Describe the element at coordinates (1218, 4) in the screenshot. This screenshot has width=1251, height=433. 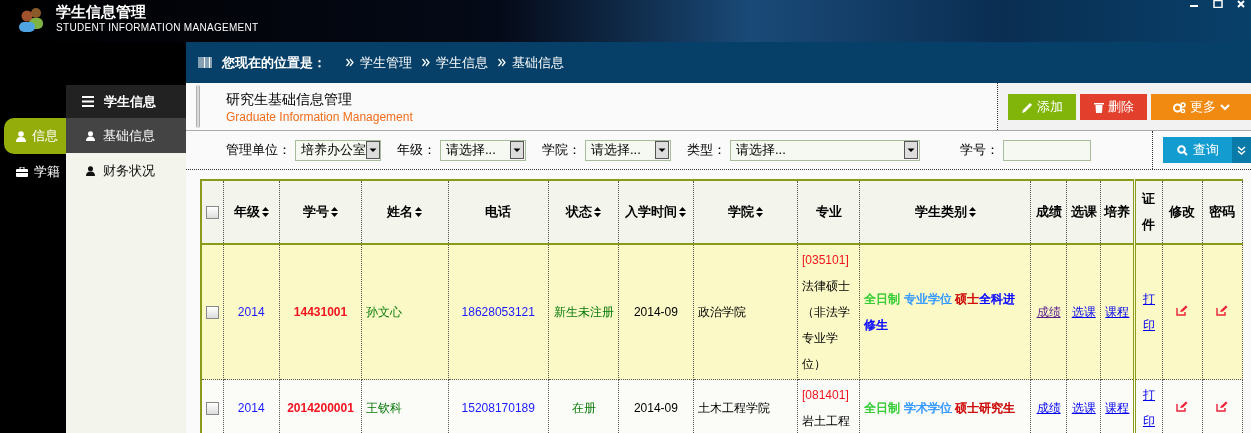
I see `maximize-icon` at that location.